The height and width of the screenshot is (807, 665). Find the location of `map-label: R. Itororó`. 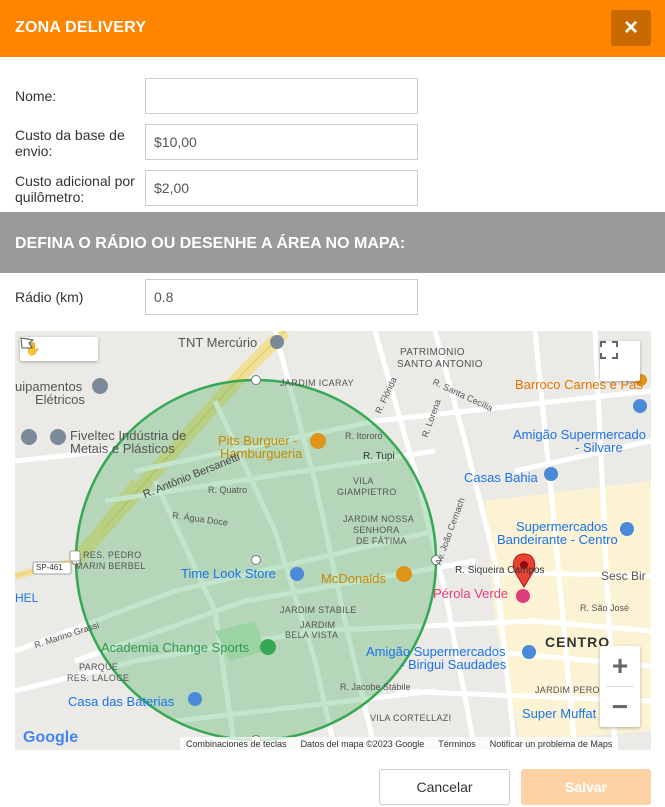

map-label: R. Itororó is located at coordinates (364, 436).